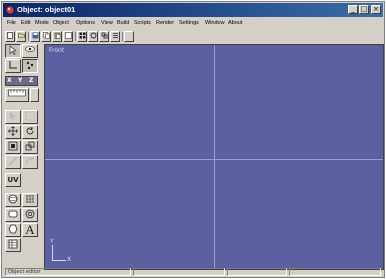 Image resolution: width=386 pixels, height=279 pixels. I want to click on polygon-icon, so click(13, 230).